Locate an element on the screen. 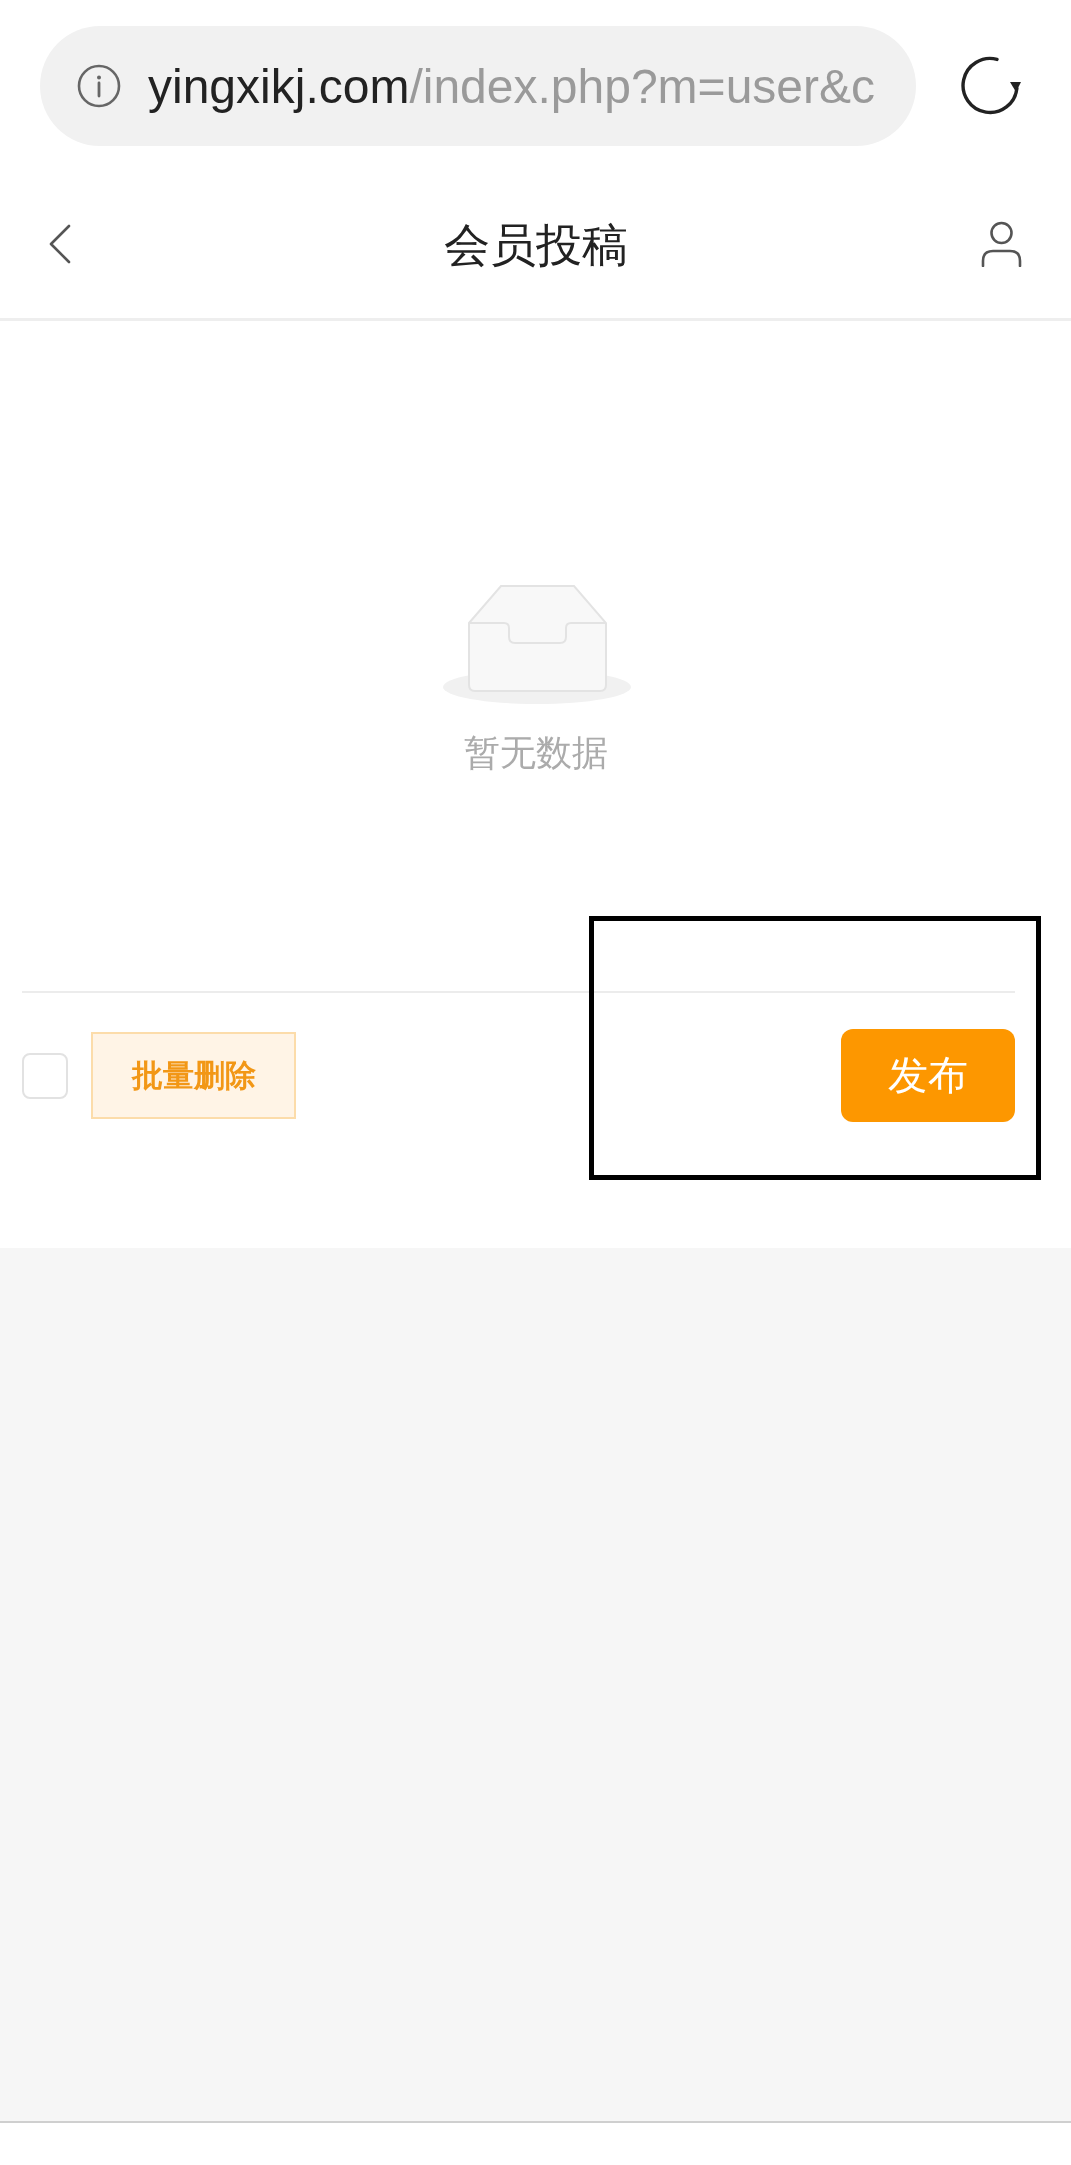  back-icon is located at coordinates (60, 244).